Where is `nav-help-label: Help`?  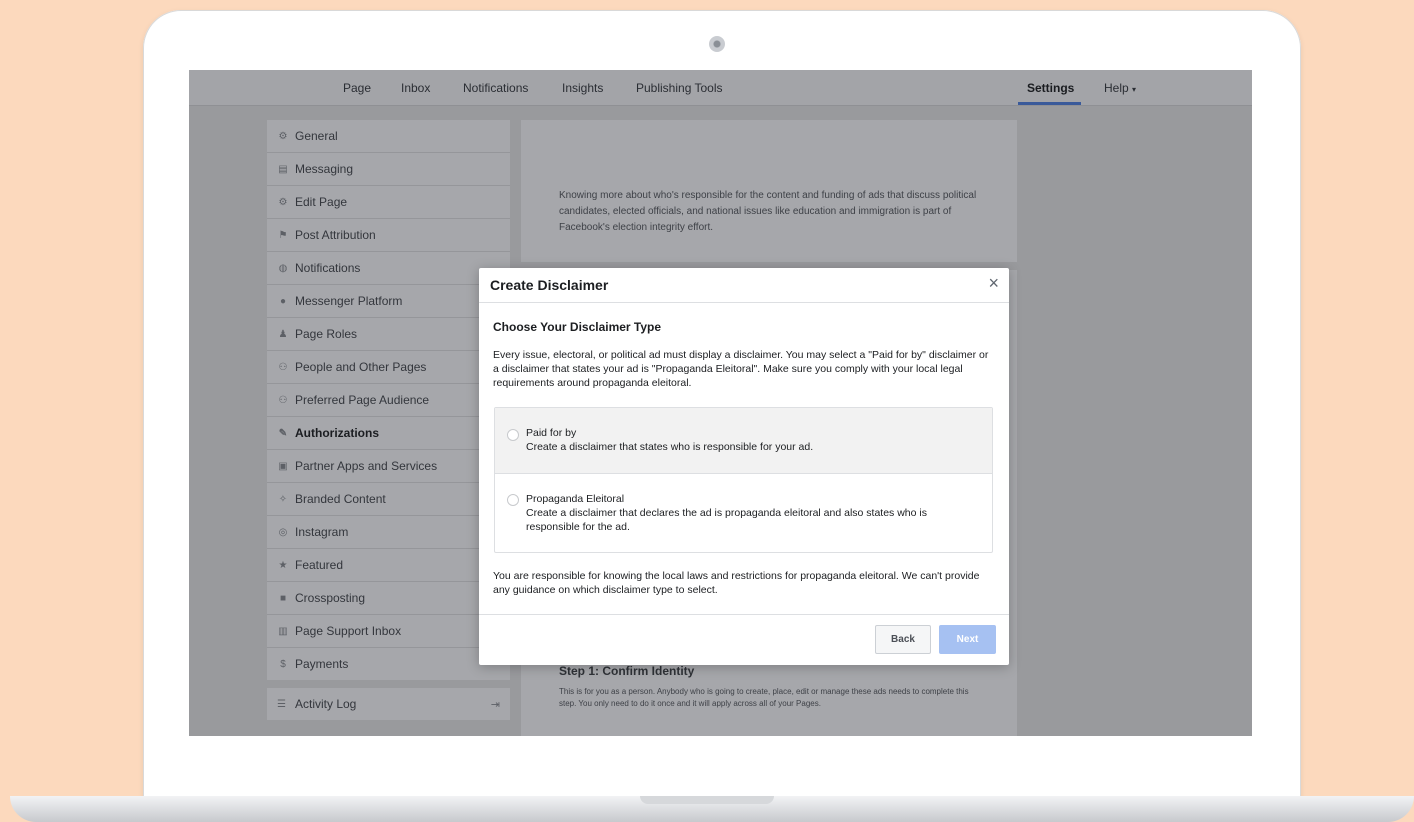 nav-help-label: Help is located at coordinates (1116, 88).